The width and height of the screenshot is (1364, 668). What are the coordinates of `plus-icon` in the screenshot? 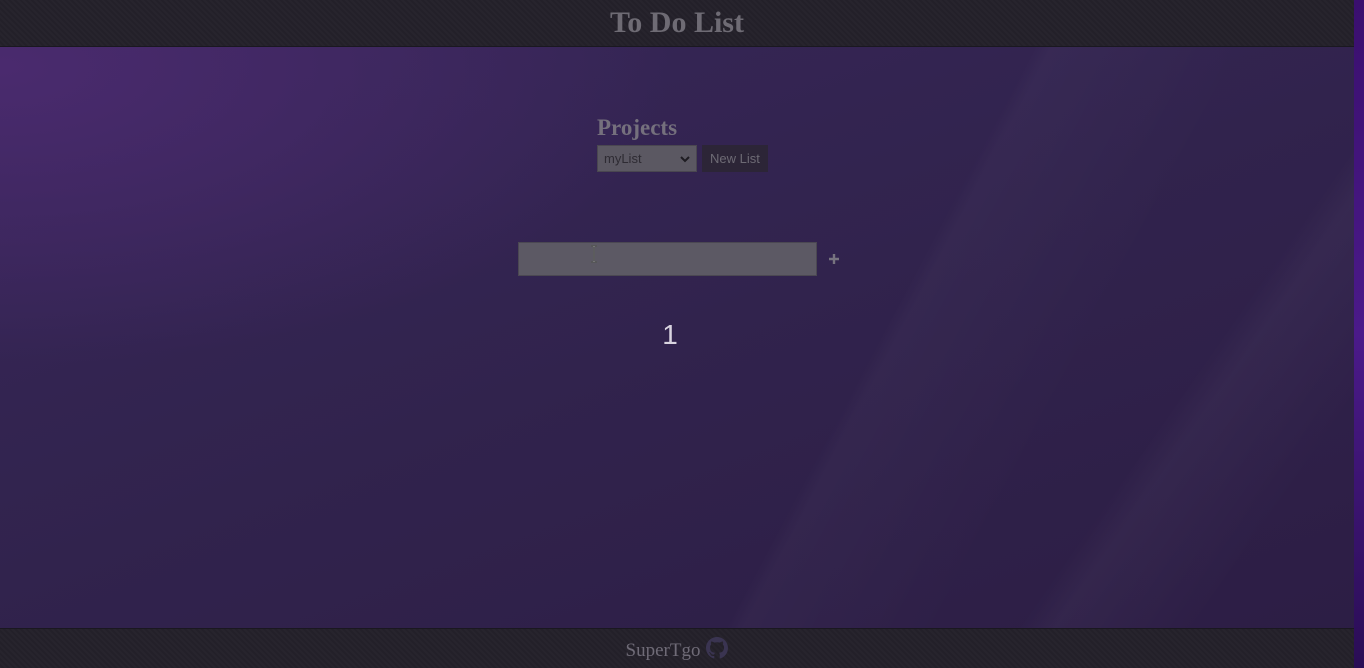 It's located at (834, 259).